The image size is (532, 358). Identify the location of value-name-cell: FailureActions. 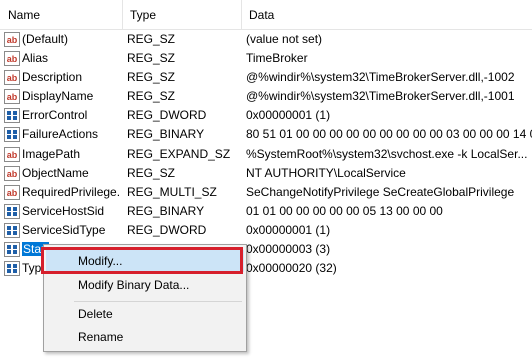
(71, 134).